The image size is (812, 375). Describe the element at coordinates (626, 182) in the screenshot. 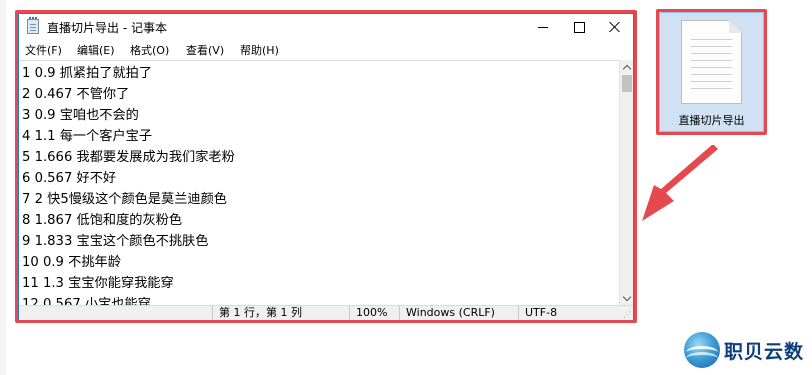

I see `vertical-scrollbar` at that location.